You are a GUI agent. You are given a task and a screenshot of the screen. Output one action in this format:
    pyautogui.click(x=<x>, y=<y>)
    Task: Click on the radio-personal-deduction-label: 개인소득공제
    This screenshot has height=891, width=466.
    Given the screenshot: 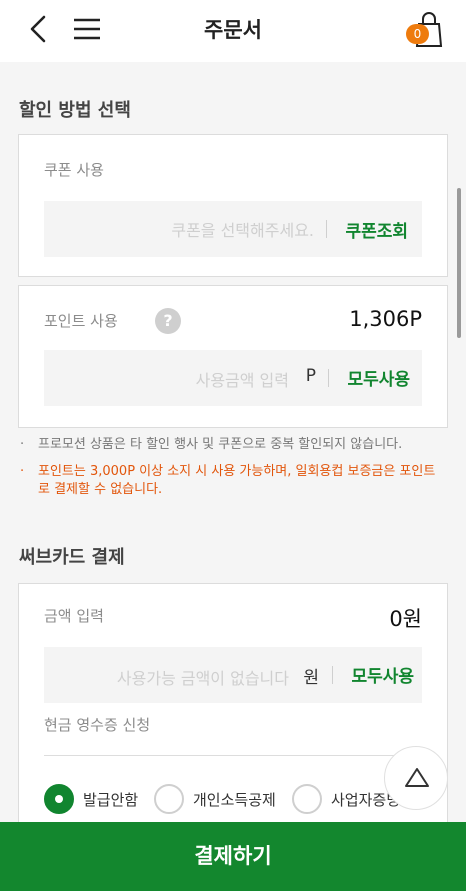 What is the action you would take?
    pyautogui.click(x=234, y=799)
    